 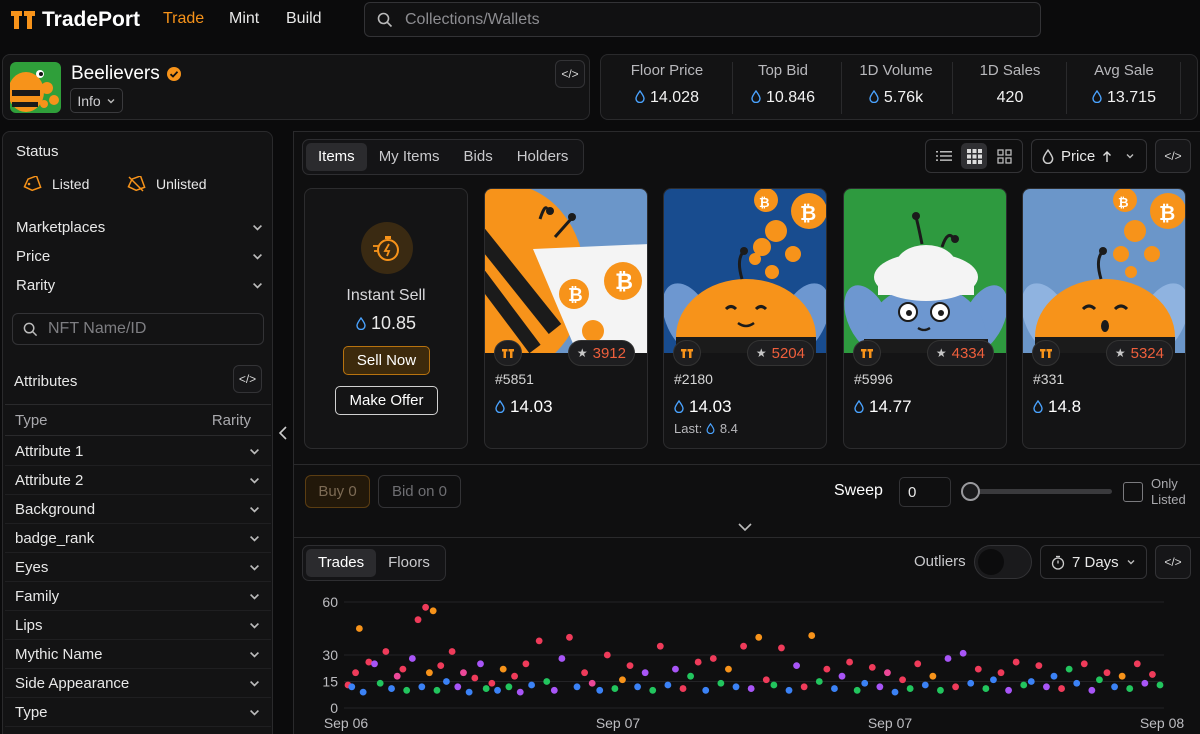 I want to click on tab-my-items: My Items, so click(x=409, y=157).